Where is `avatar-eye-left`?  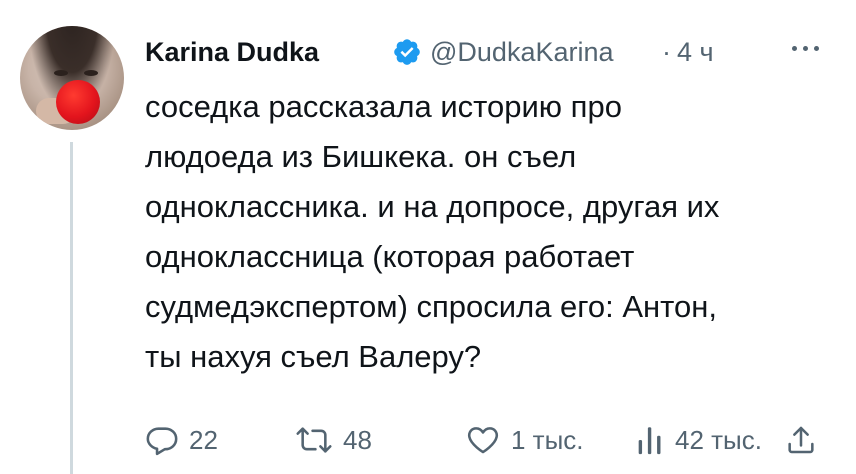
avatar-eye-left is located at coordinates (61, 73).